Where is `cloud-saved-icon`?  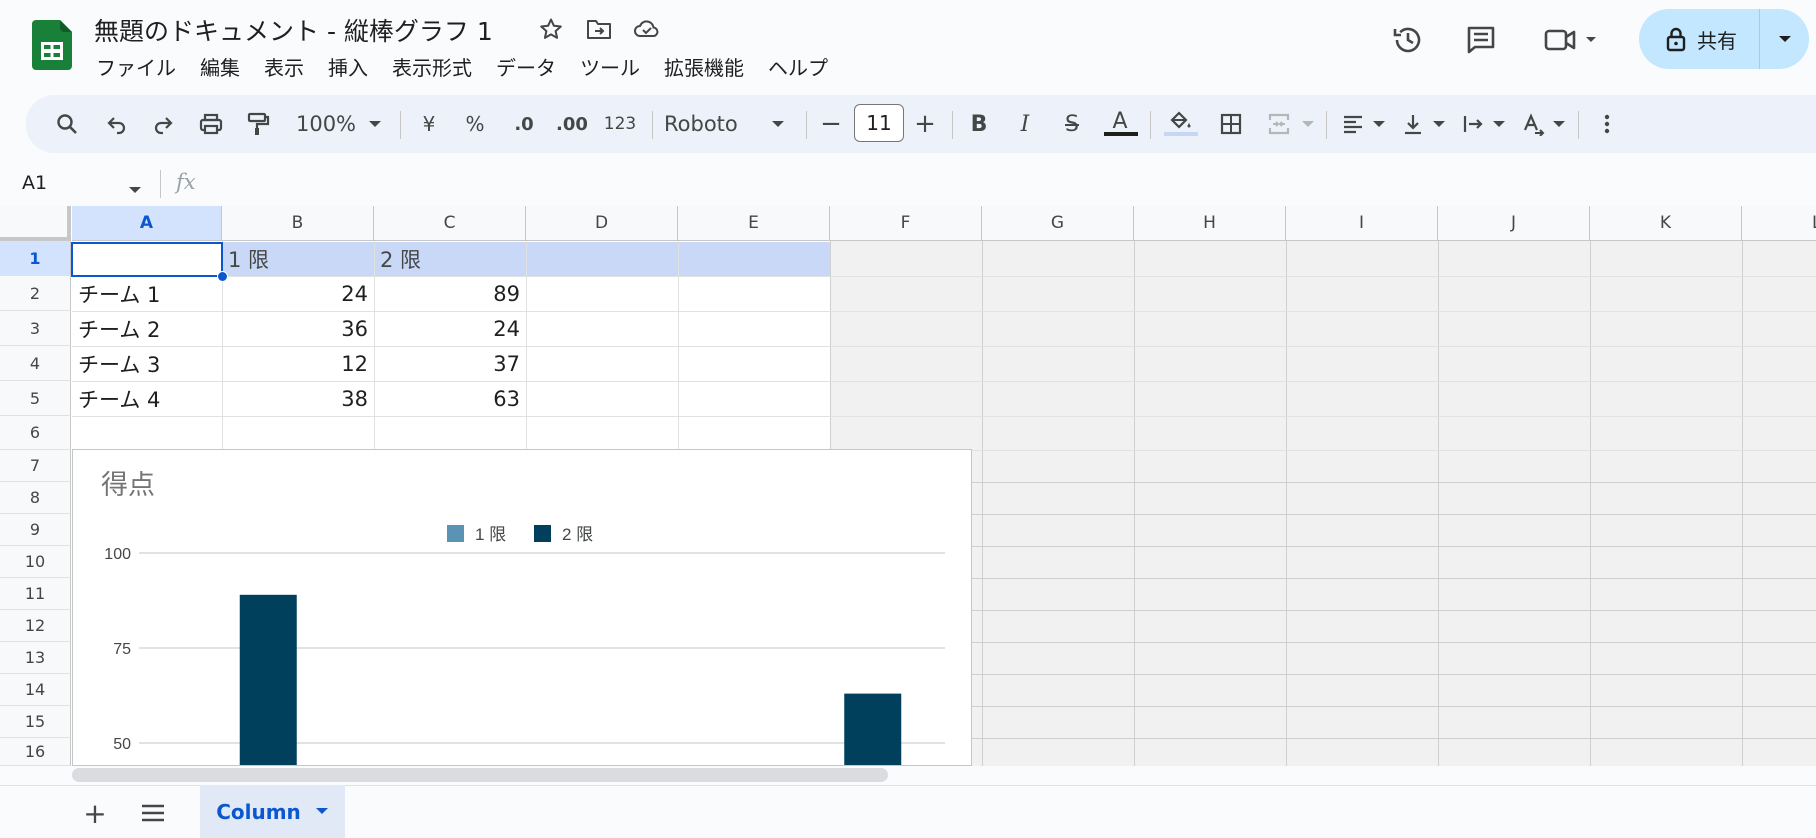
cloud-saved-icon is located at coordinates (647, 29).